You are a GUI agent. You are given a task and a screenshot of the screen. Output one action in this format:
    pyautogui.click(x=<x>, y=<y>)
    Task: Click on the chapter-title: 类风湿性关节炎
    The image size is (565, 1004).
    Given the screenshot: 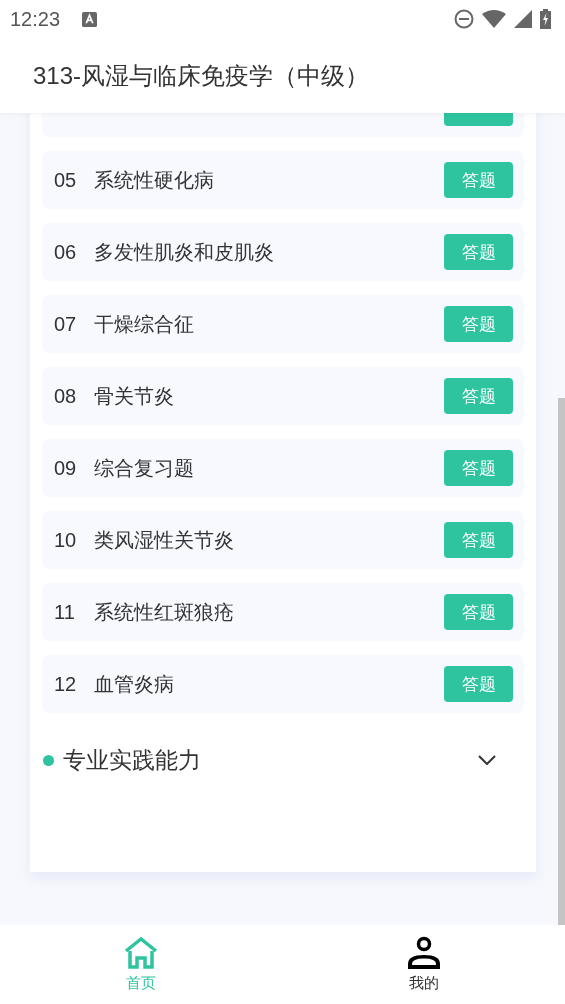 What is the action you would take?
    pyautogui.click(x=164, y=540)
    